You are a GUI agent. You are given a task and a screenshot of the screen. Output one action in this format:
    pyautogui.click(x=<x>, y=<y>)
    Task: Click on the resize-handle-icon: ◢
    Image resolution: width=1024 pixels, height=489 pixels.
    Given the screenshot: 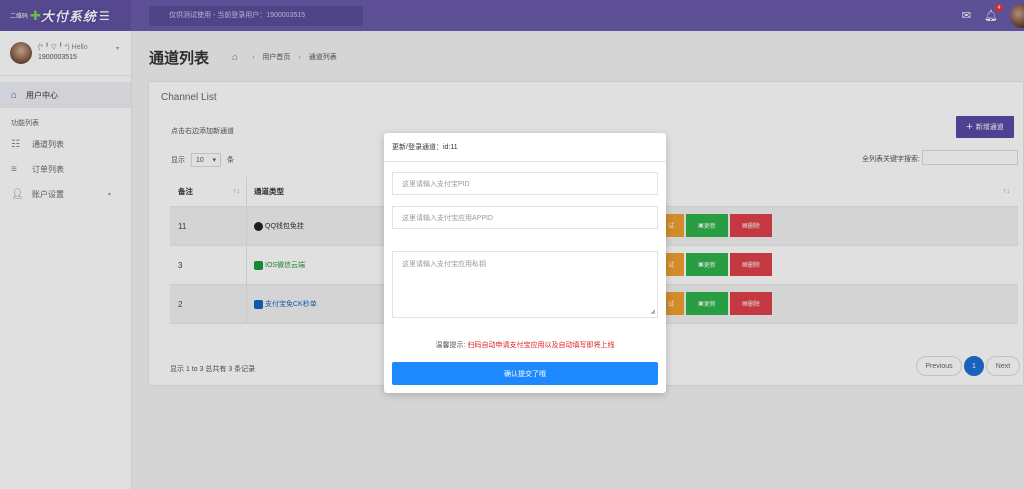 What is the action you would take?
    pyautogui.click(x=652, y=311)
    